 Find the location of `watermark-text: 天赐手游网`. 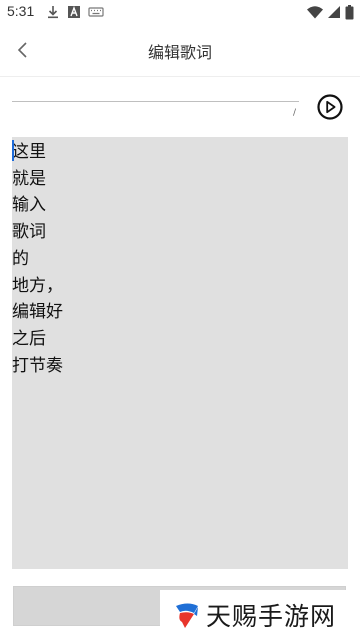

watermark-text: 天赐手游网 is located at coordinates (271, 616).